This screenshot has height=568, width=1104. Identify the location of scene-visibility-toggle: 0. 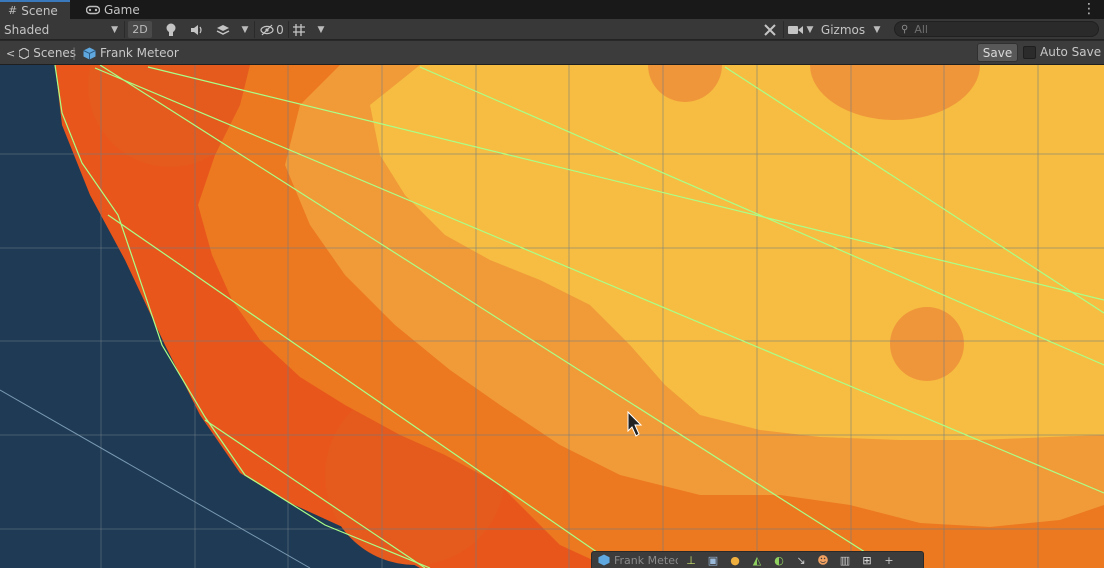
(272, 29).